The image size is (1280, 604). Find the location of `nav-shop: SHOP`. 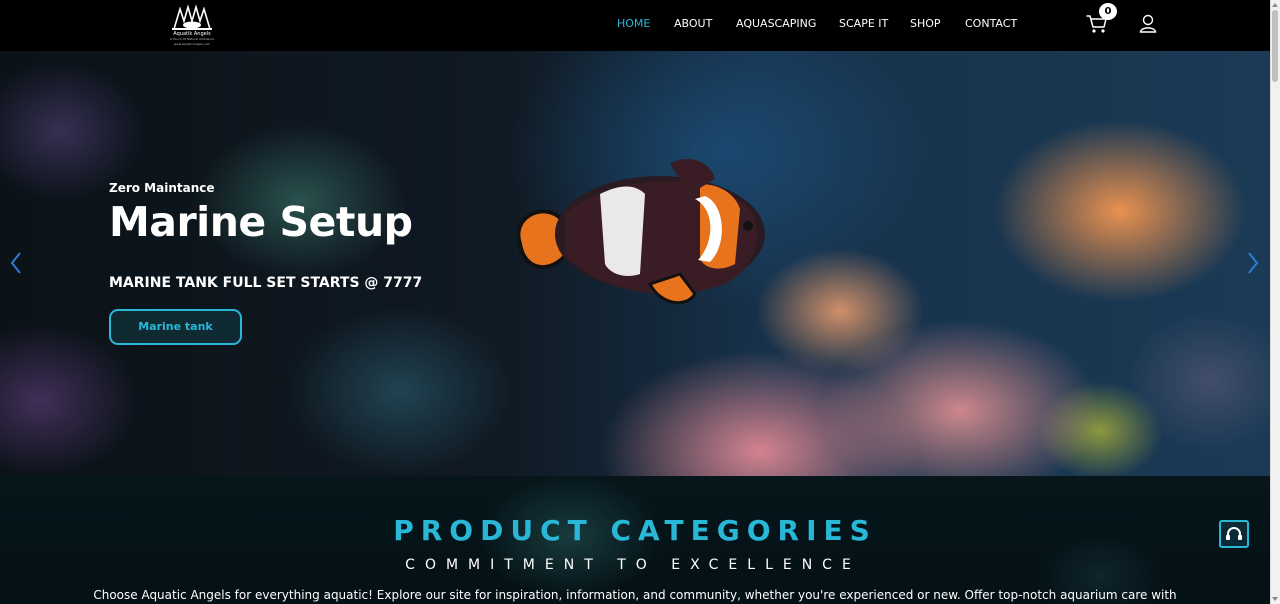

nav-shop: SHOP is located at coordinates (925, 23).